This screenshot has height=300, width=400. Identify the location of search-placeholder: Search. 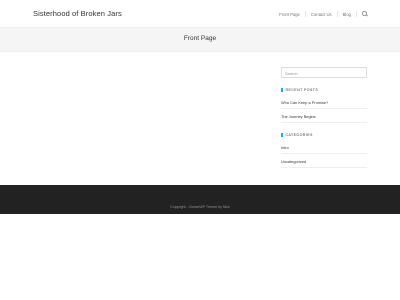
(291, 73).